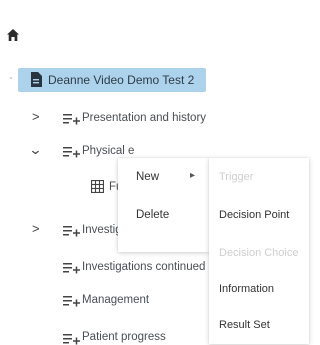 Image resolution: width=320 pixels, height=345 pixels. I want to click on submenu-result-set: Result Set, so click(244, 325).